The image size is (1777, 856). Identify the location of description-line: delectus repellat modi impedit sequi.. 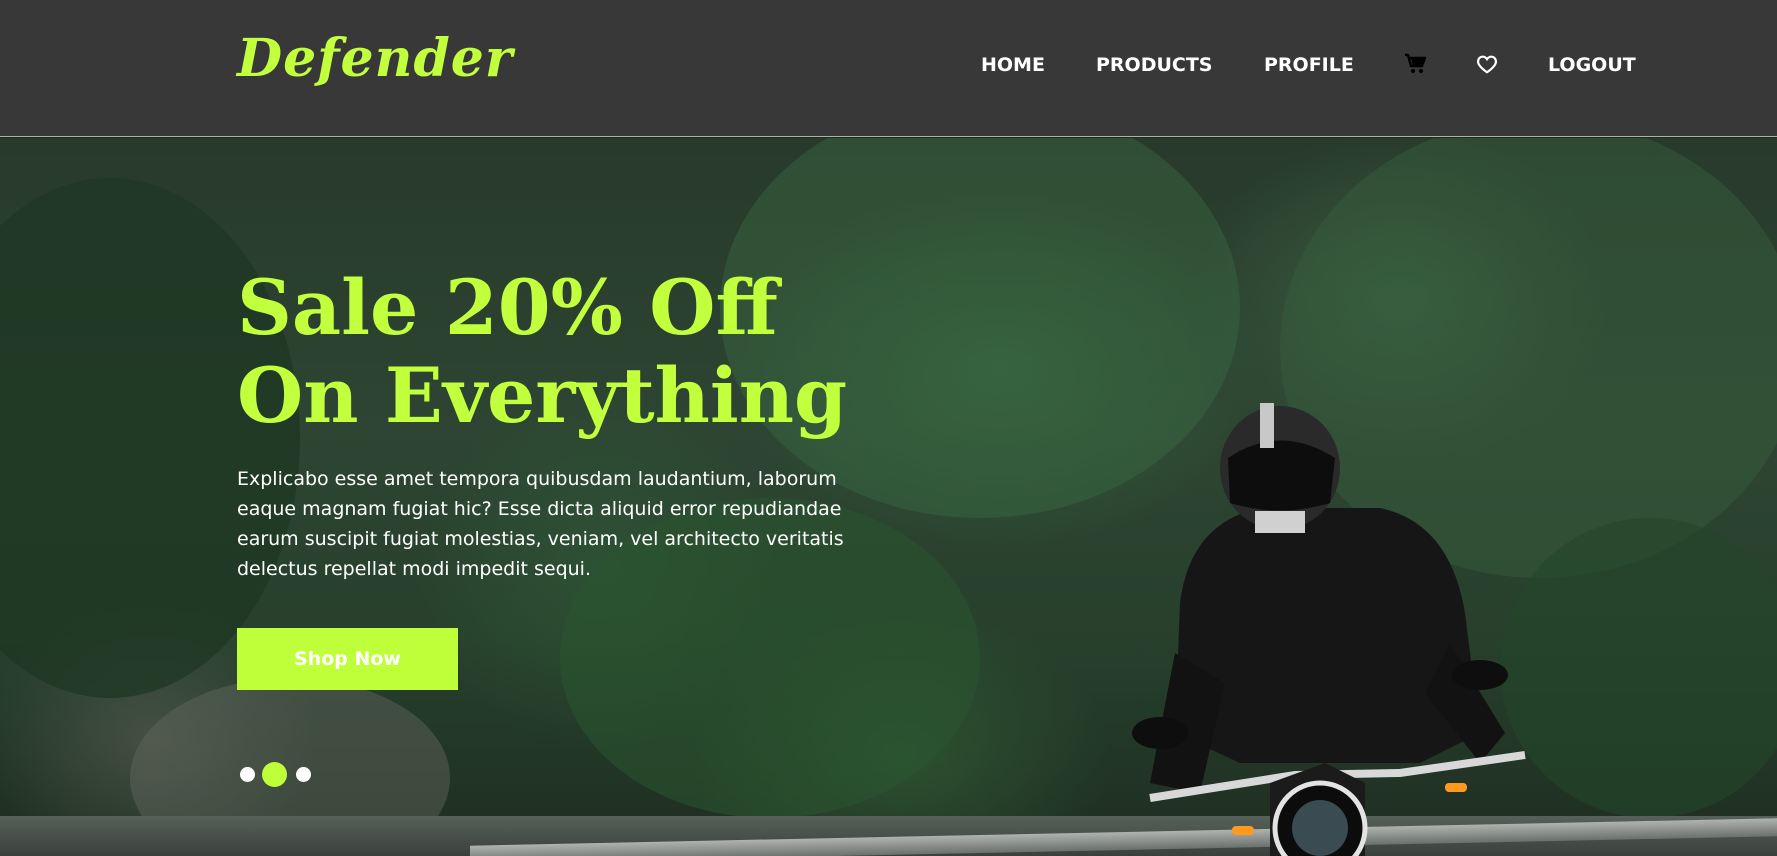
(414, 569).